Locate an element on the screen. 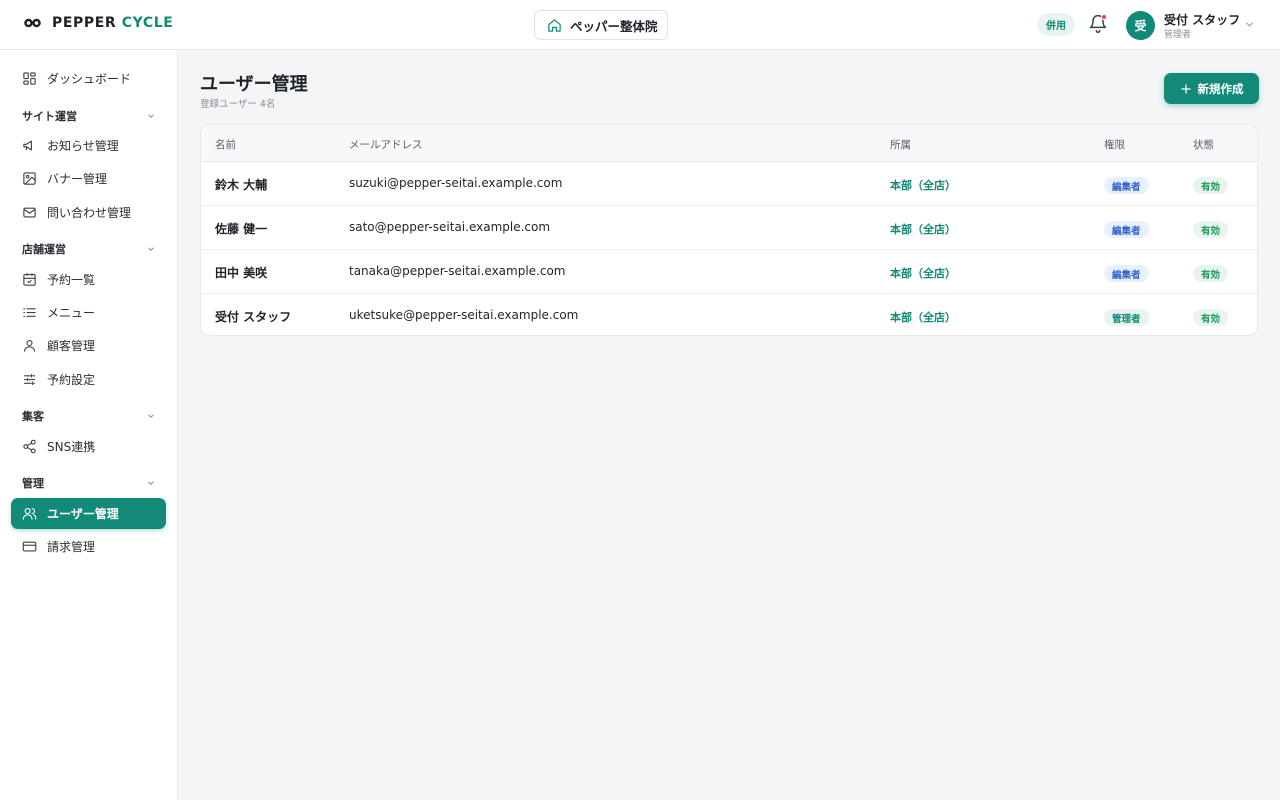  logo-accent: CYCLE is located at coordinates (147, 23).